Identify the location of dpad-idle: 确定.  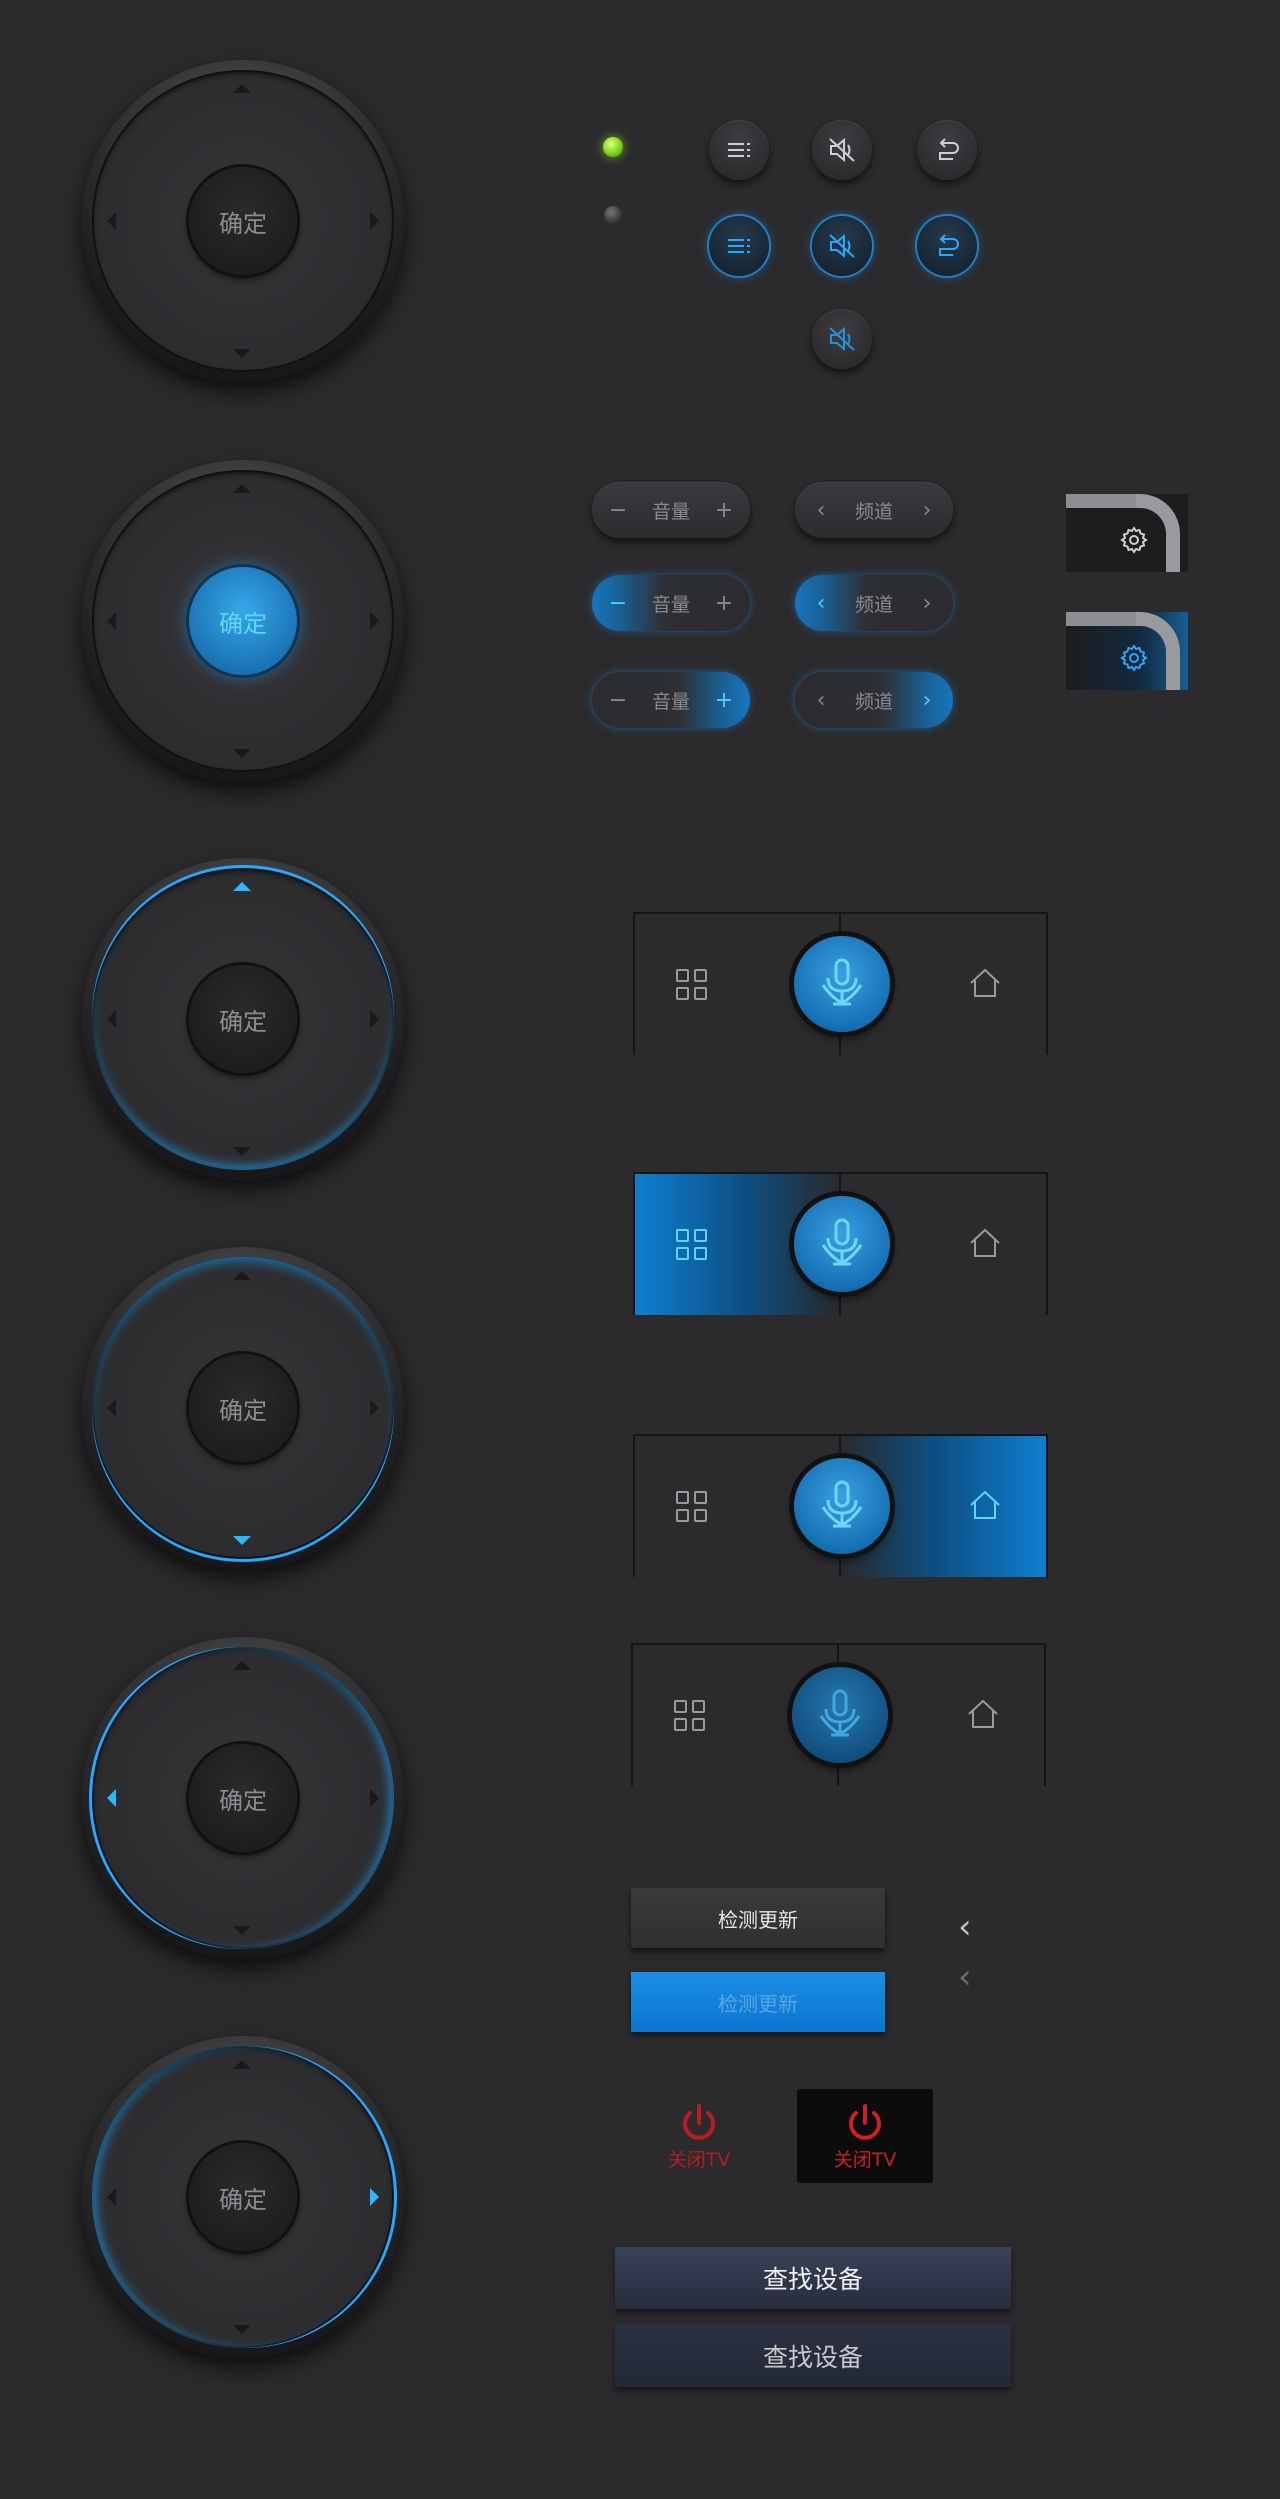
(243, 221).